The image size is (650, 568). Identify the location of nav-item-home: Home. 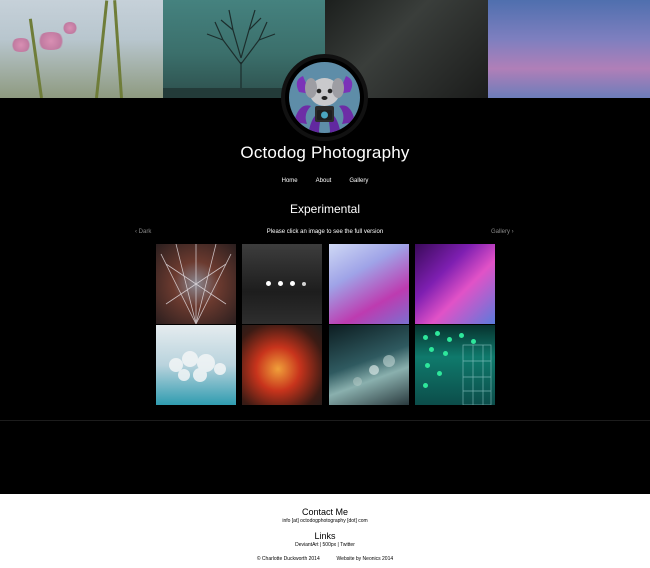
(290, 181).